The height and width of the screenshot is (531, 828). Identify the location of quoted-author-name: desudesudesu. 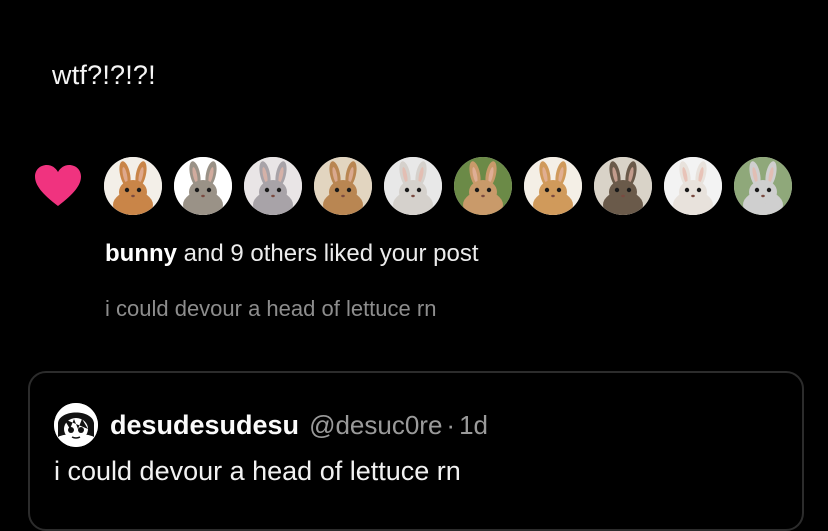
(204, 425).